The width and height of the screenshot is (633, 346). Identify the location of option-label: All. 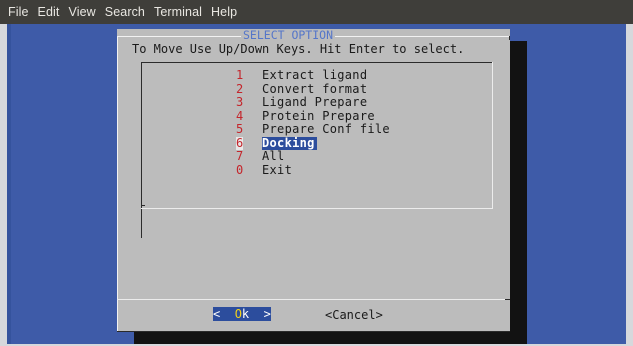
(273, 156).